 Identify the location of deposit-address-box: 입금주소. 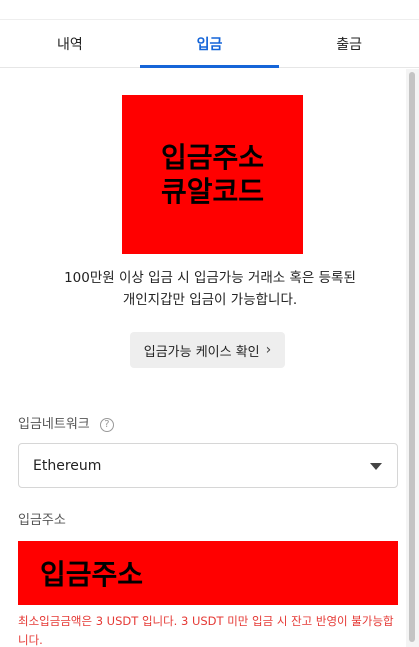
(208, 573).